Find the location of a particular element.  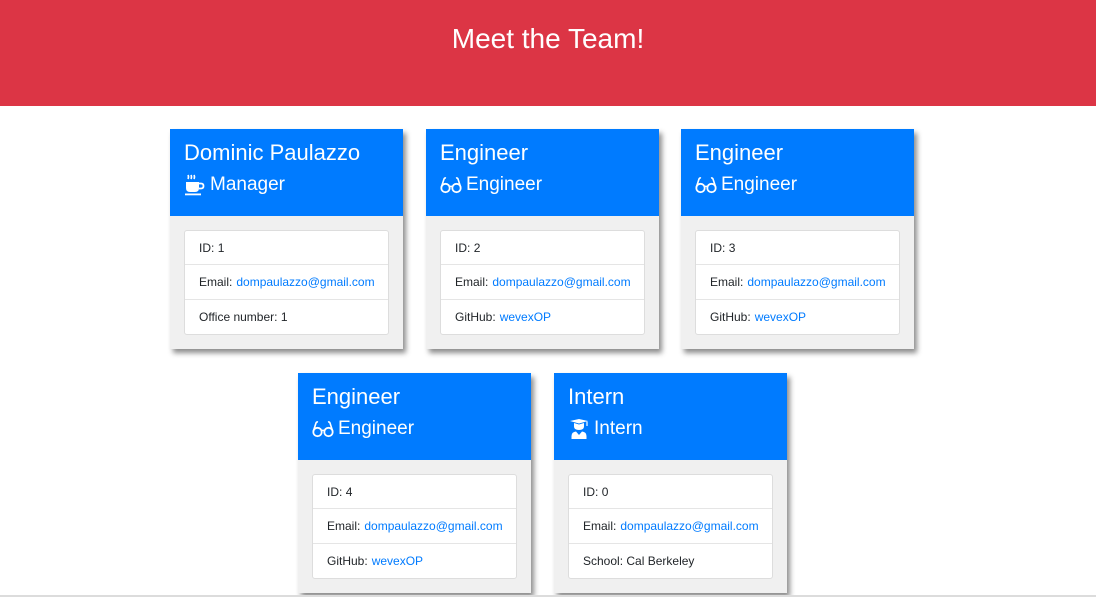

id-row: ID: 2 is located at coordinates (542, 248).